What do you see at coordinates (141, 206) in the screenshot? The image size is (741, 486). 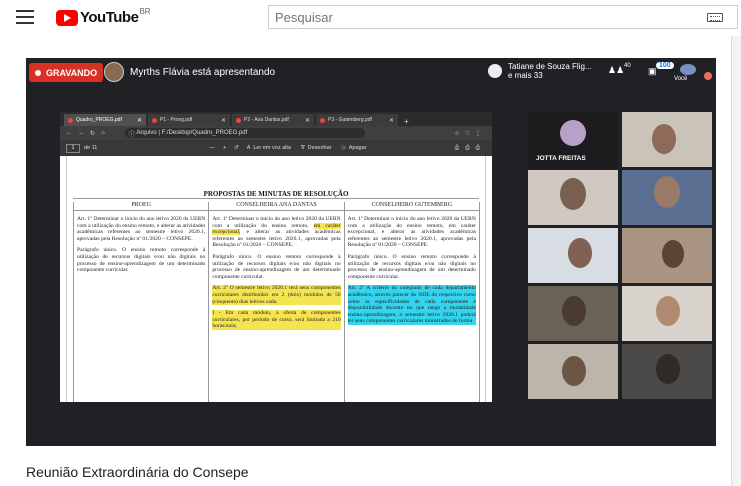 I see `column-header: PROEG` at bounding box center [141, 206].